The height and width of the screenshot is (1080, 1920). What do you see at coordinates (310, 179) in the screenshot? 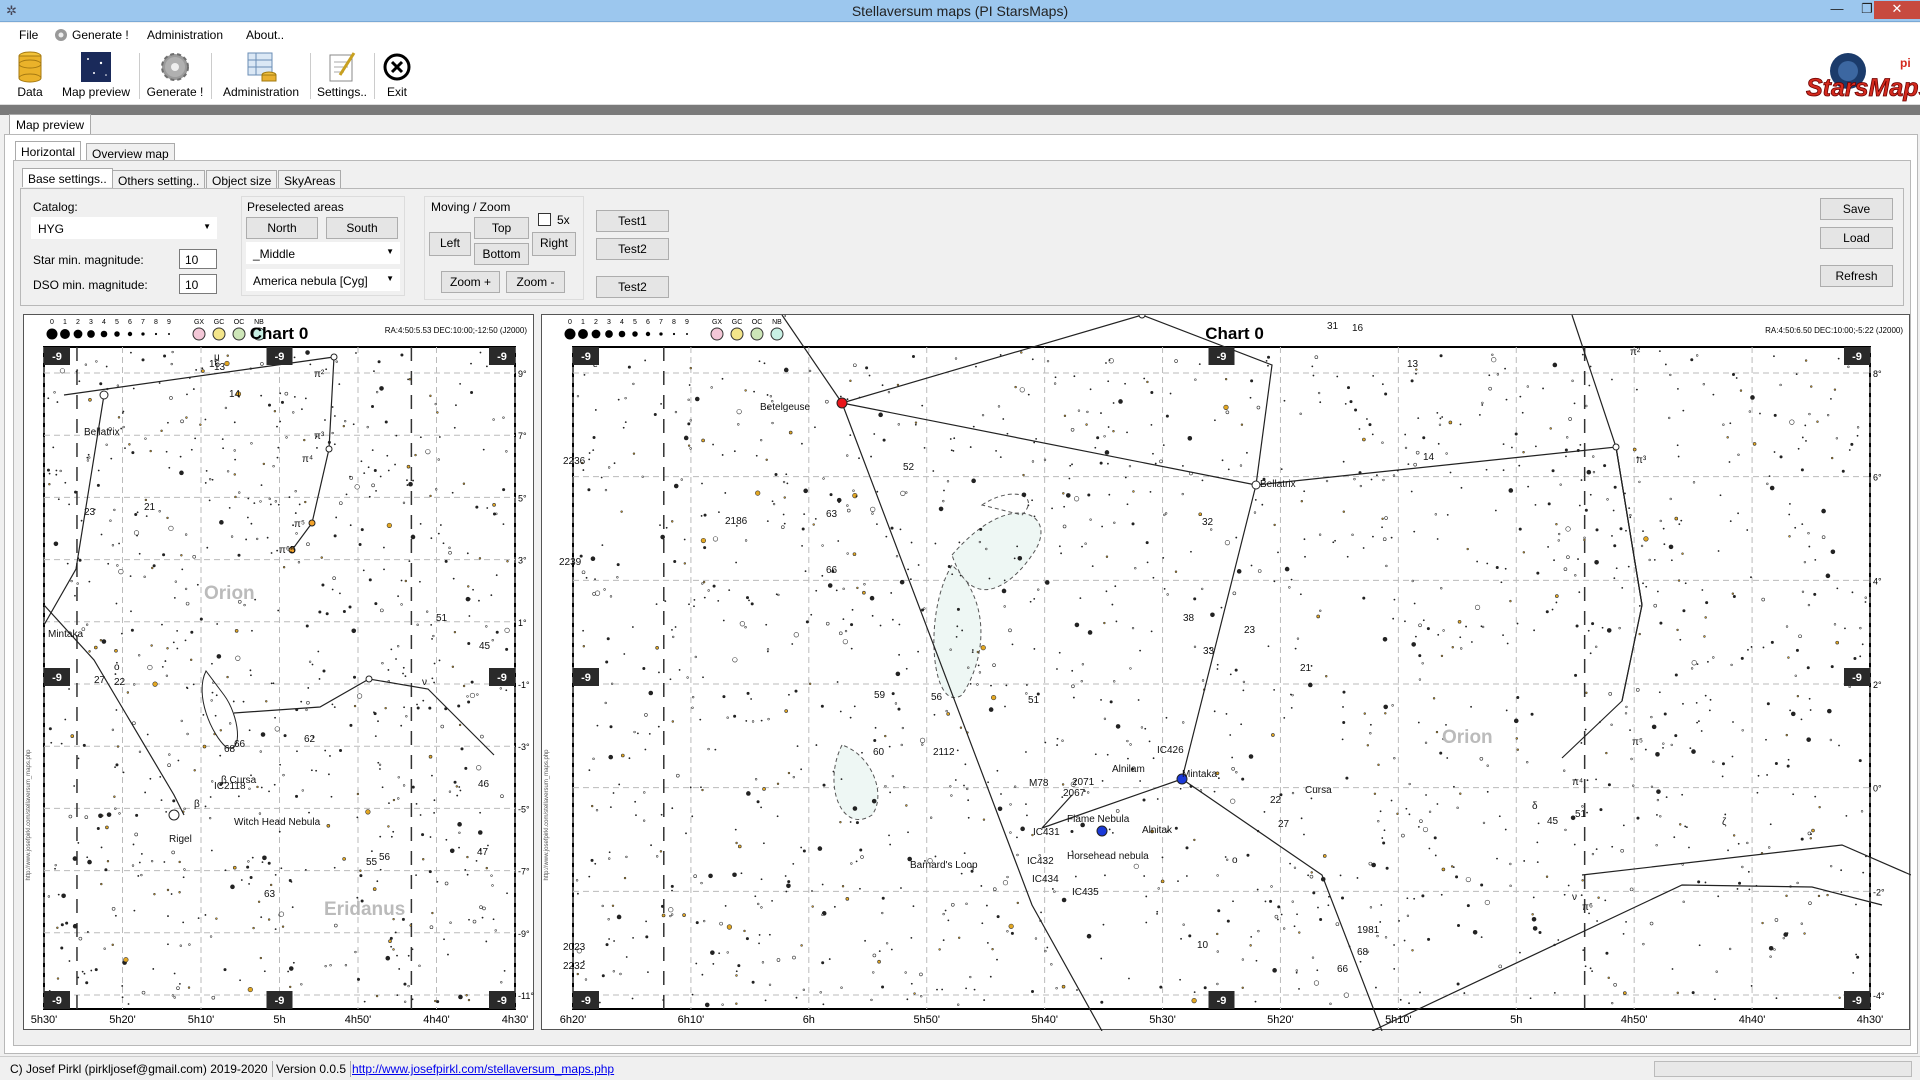
I see `tab-sky-areas: SkyAreas` at bounding box center [310, 179].